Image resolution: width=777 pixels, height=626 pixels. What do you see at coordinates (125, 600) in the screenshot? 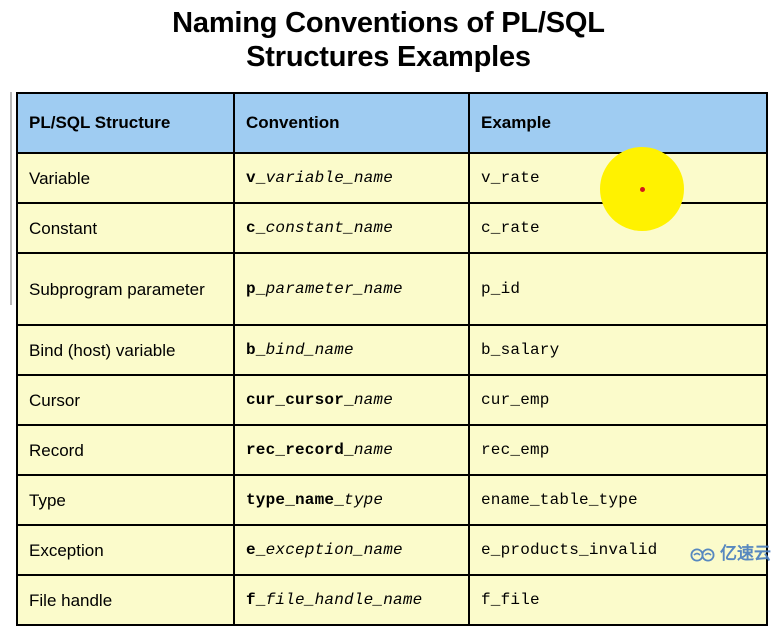
I see `cell-structure: File handle` at bounding box center [125, 600].